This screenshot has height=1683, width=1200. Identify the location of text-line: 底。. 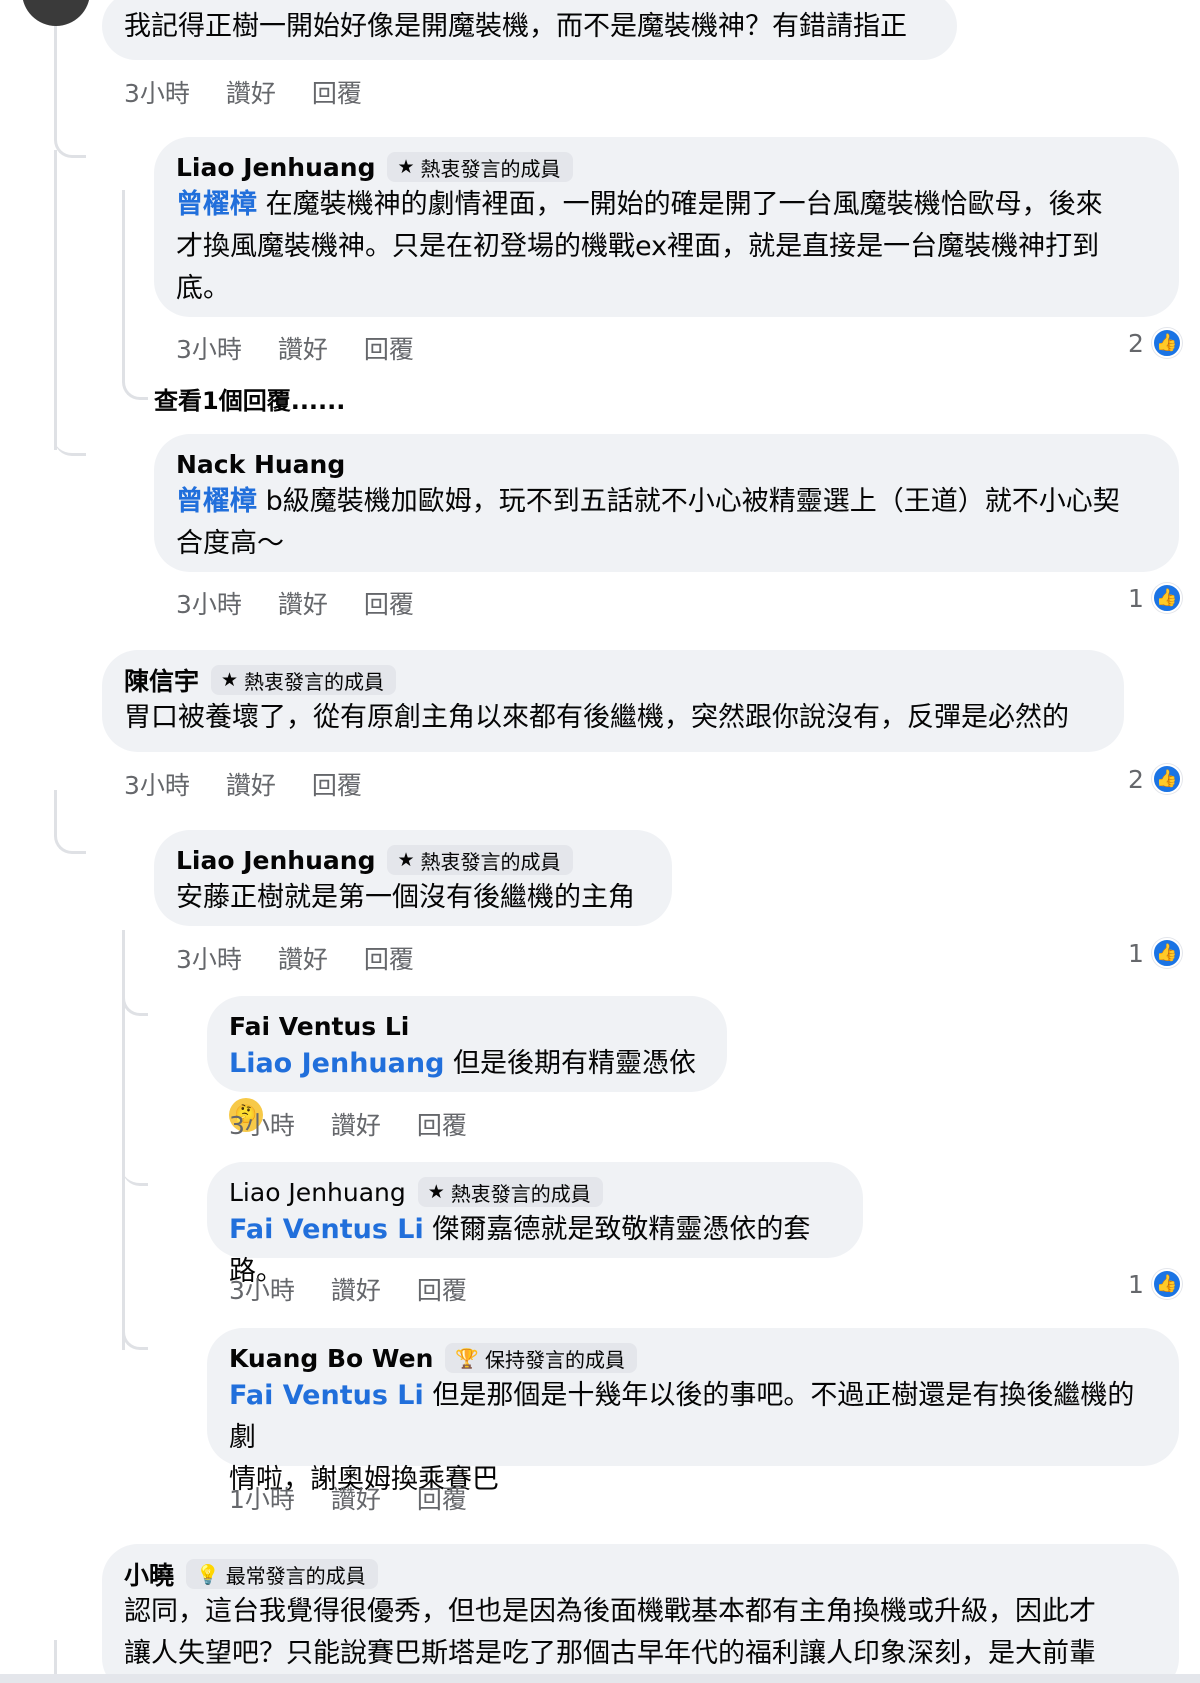
(203, 288).